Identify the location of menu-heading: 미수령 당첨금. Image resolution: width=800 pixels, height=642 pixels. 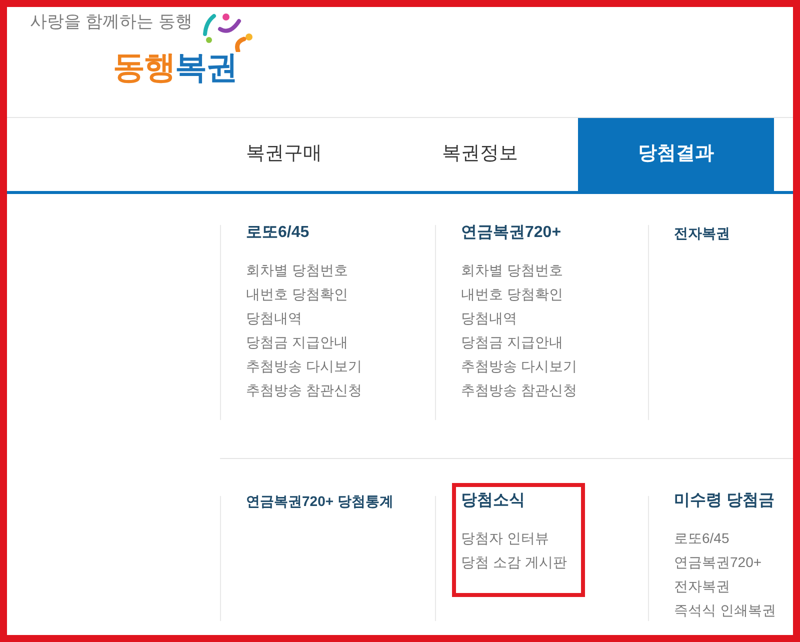
(725, 501).